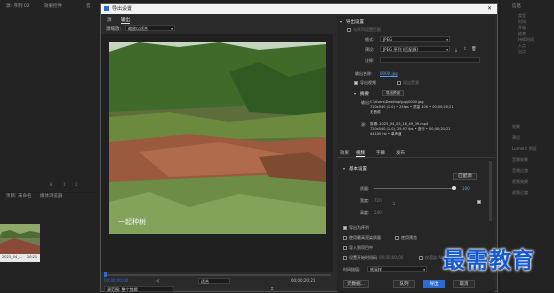  What do you see at coordinates (132, 222) in the screenshot?
I see `video-watermark: 一起种树` at bounding box center [132, 222].